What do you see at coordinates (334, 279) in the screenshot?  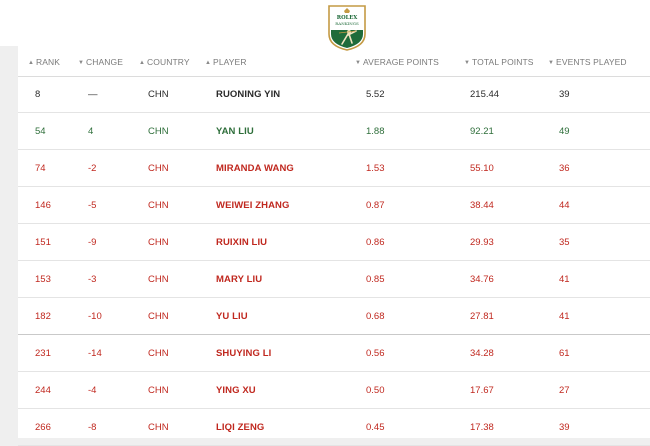 I see `table-row: 153 -3 CHN MARY LIU 0.85 34.76 41` at bounding box center [334, 279].